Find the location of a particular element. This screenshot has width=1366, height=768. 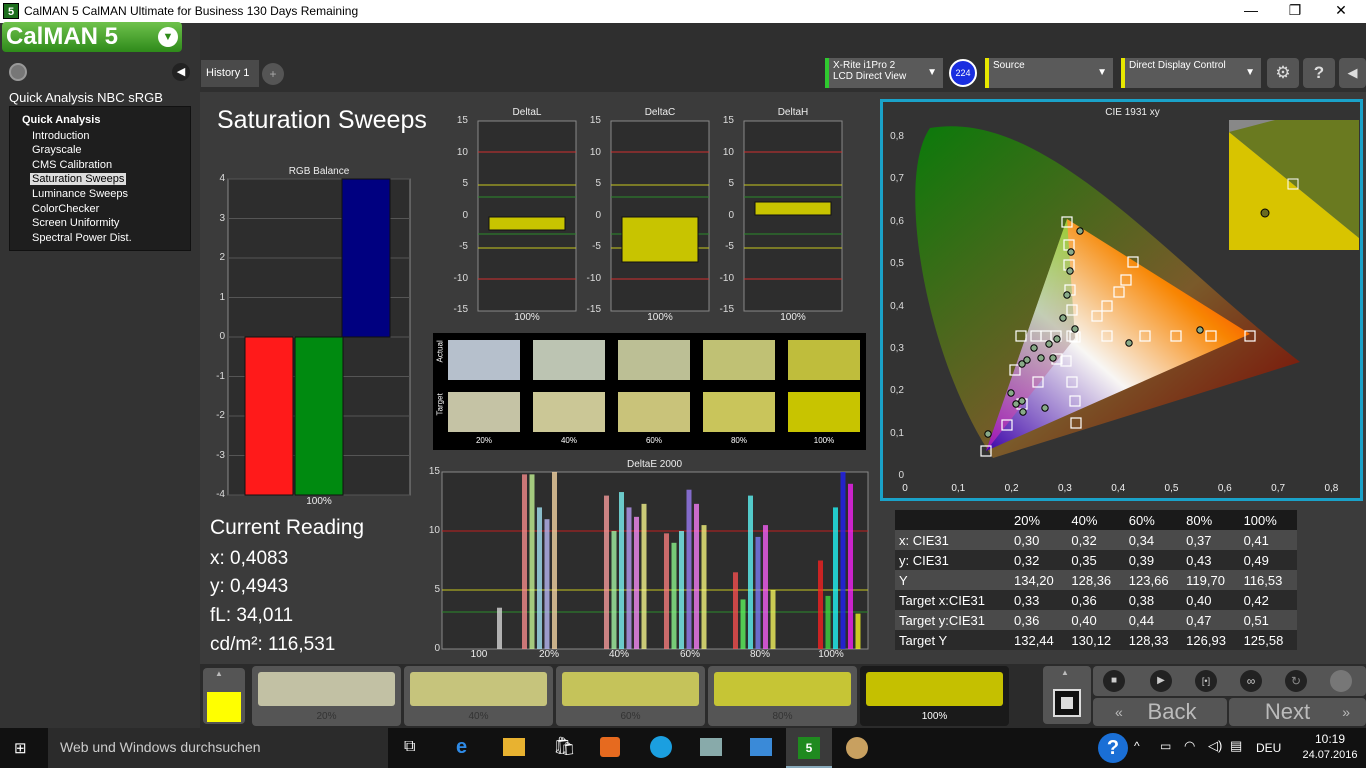

play-icon: ▶ is located at coordinates (1161, 681).